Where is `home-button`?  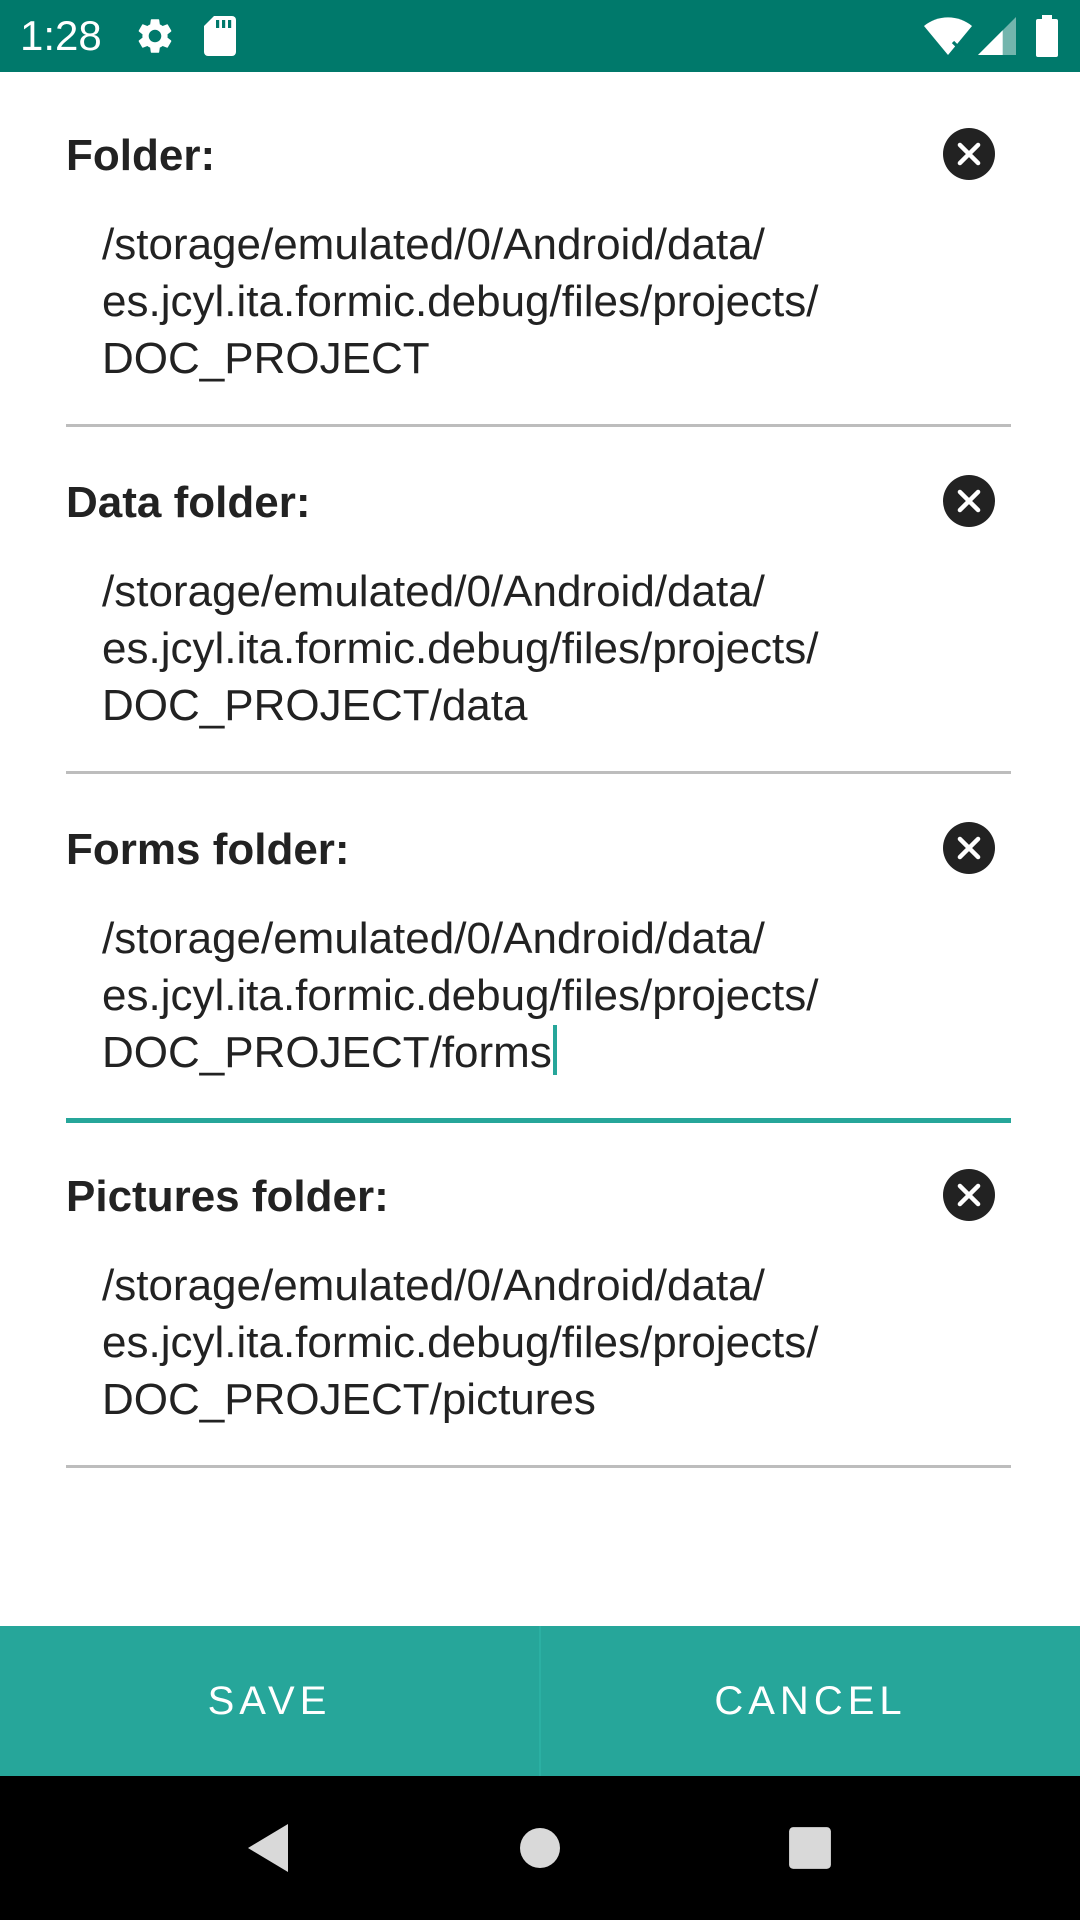 home-button is located at coordinates (540, 1848).